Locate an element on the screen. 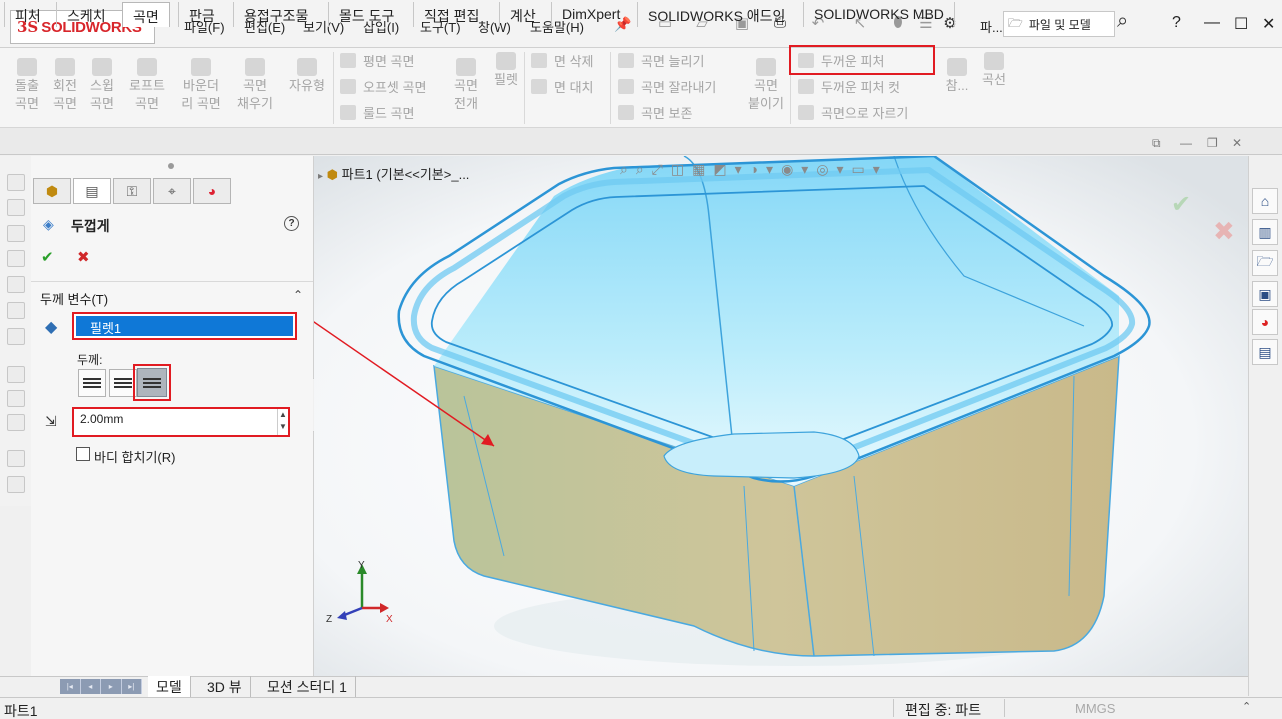 This screenshot has height=719, width=1282. thickness-spinner: ▲ ▼ is located at coordinates (282, 422).